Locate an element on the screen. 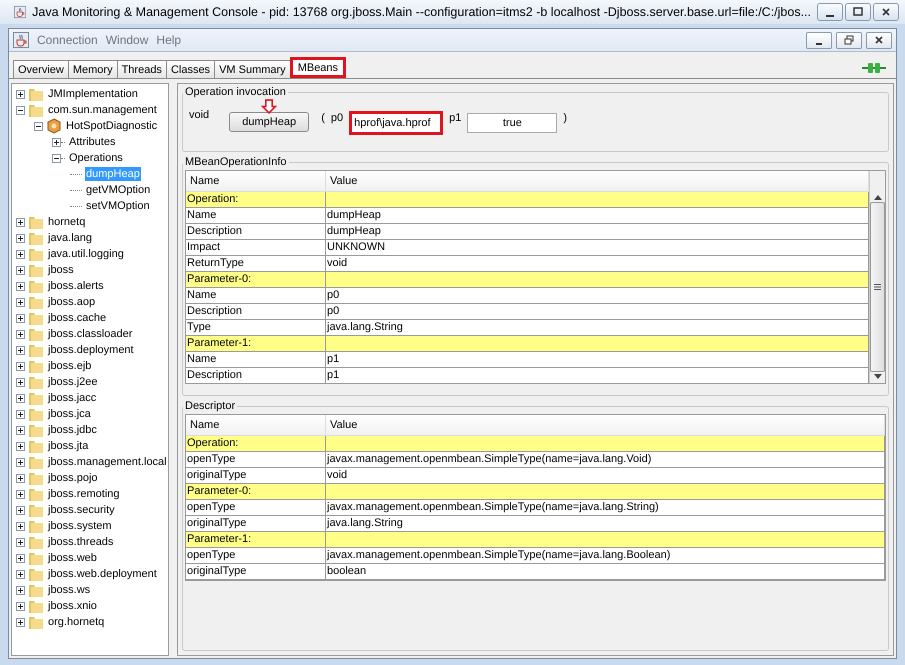  tree-item: Attributes is located at coordinates (92, 142).